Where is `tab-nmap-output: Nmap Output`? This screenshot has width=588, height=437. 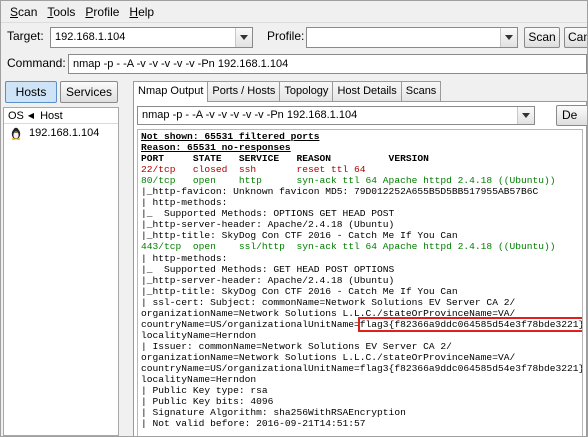 tab-nmap-output: Nmap Output is located at coordinates (171, 91).